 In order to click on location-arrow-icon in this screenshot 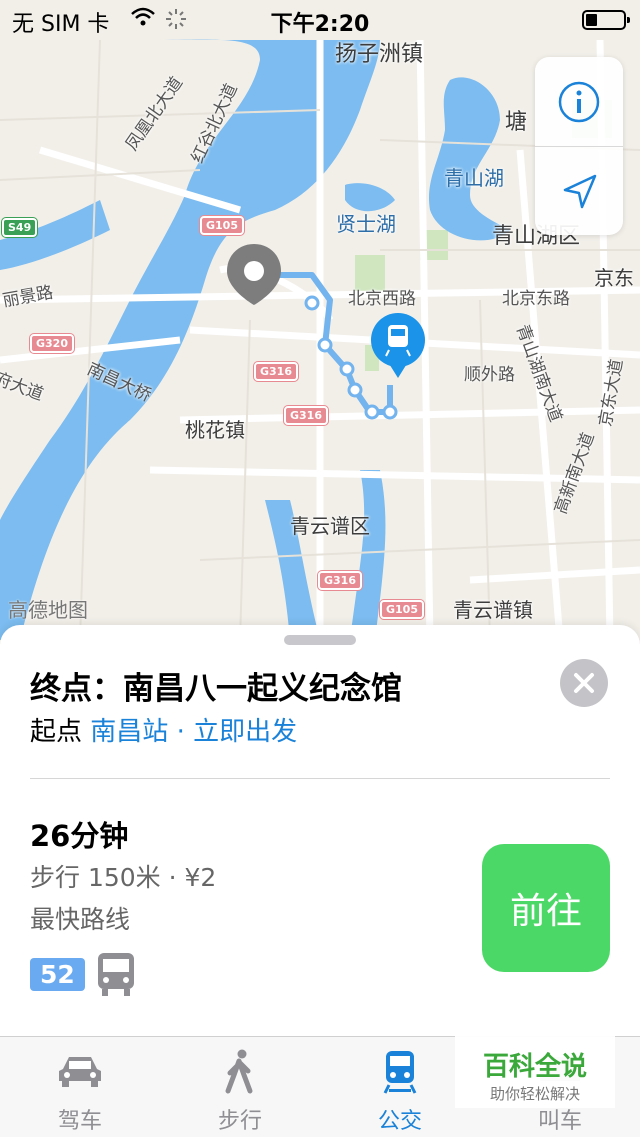, I will do `click(580, 191)`.